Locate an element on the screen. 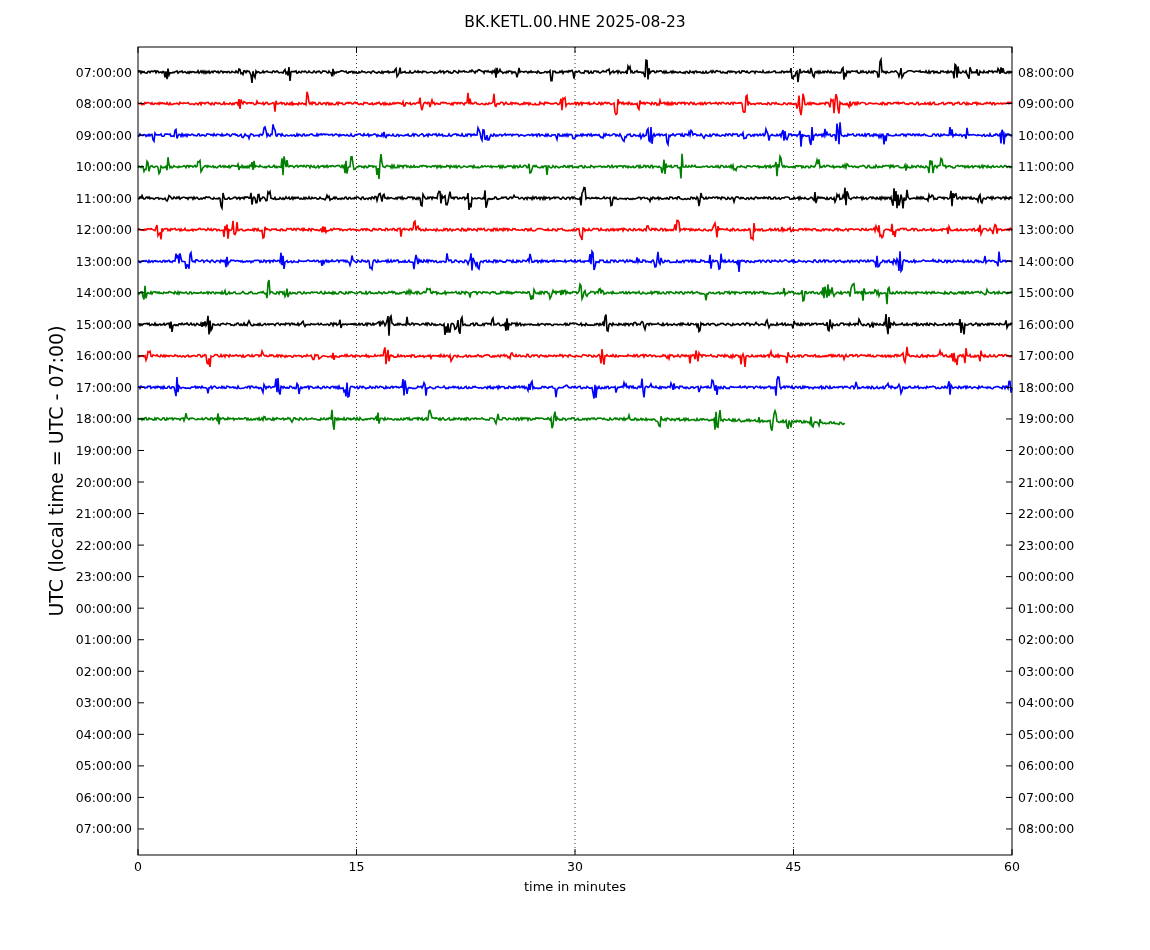  right-y-tick-label: 22:00:00 is located at coordinates (1046, 514).